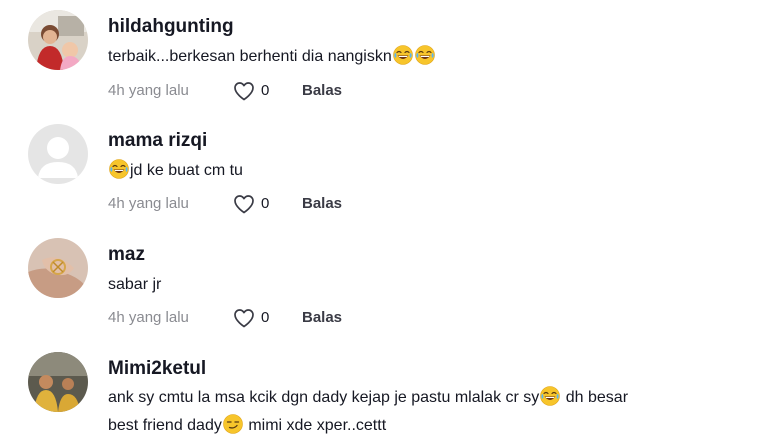  Describe the element at coordinates (232, 424) in the screenshot. I see `smirk-emoji` at that location.